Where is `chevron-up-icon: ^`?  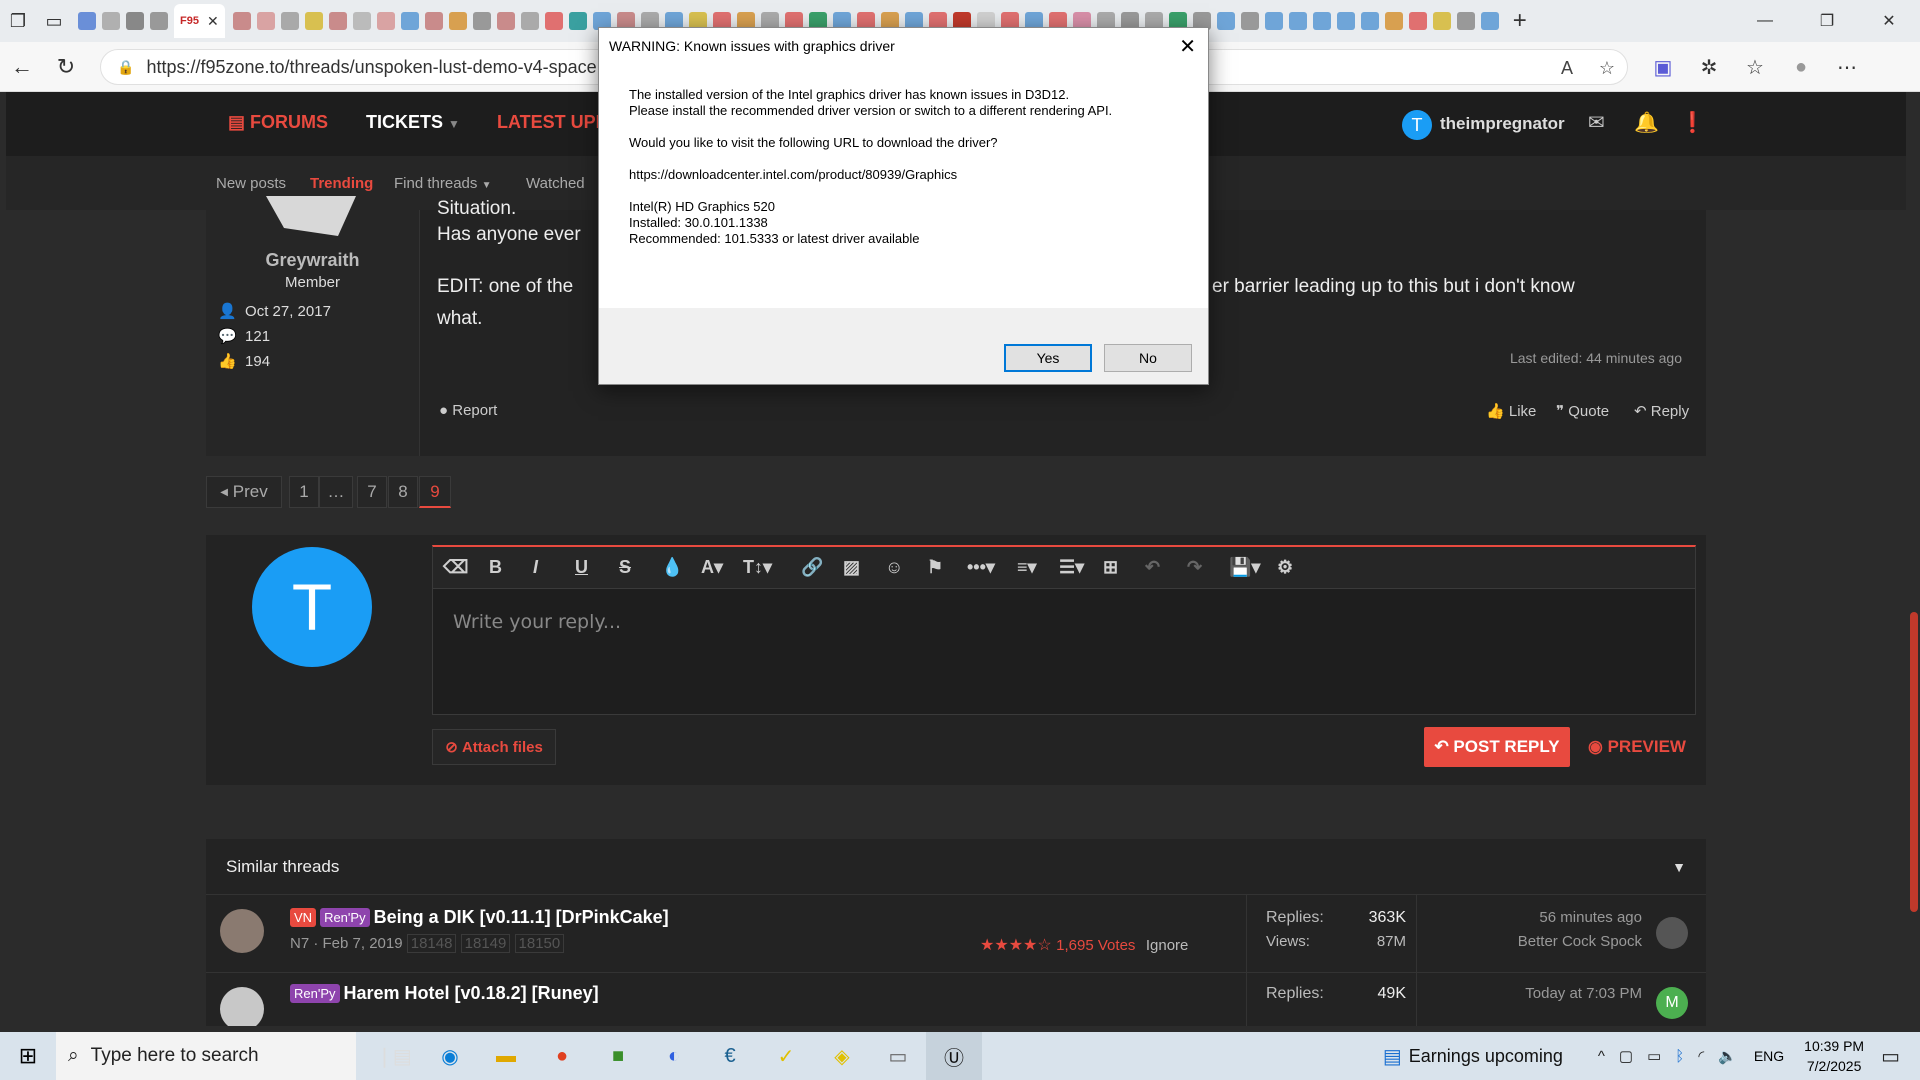
chevron-up-icon: ^ is located at coordinates (1601, 1056).